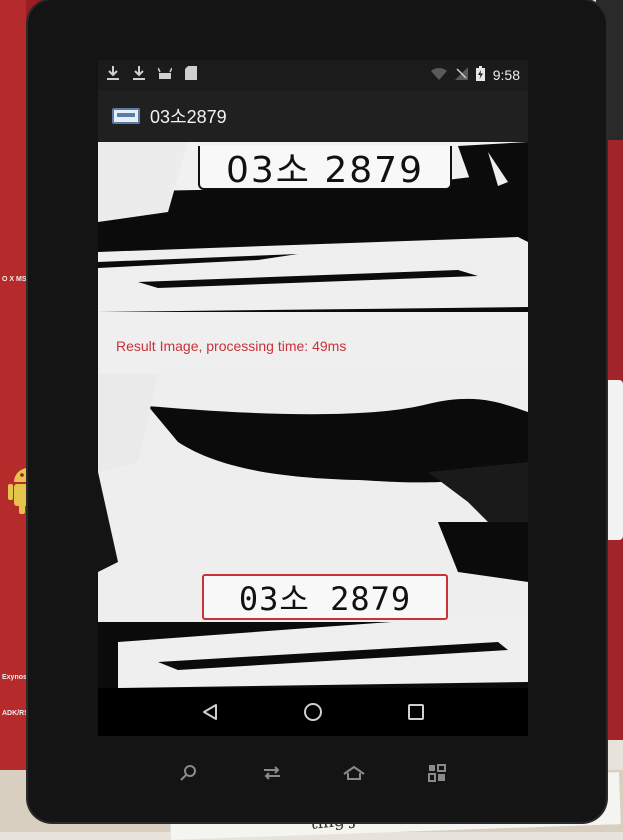  Describe the element at coordinates (188, 117) in the screenshot. I see `app-title: 03소2879` at that location.